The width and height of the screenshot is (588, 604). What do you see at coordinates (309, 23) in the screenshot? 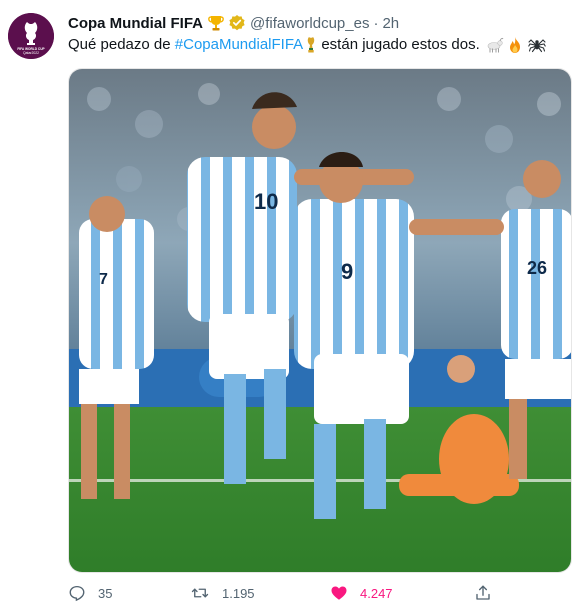
I see `author-handle: @fifaworldcup_es` at bounding box center [309, 23].